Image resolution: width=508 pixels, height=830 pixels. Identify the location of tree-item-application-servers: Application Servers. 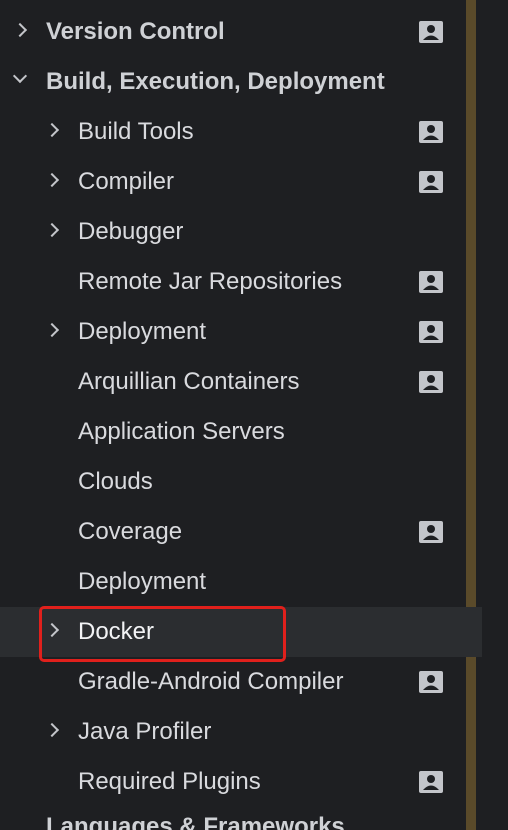
(241, 432).